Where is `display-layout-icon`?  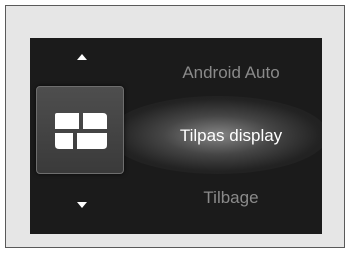 display-layout-icon is located at coordinates (81, 131).